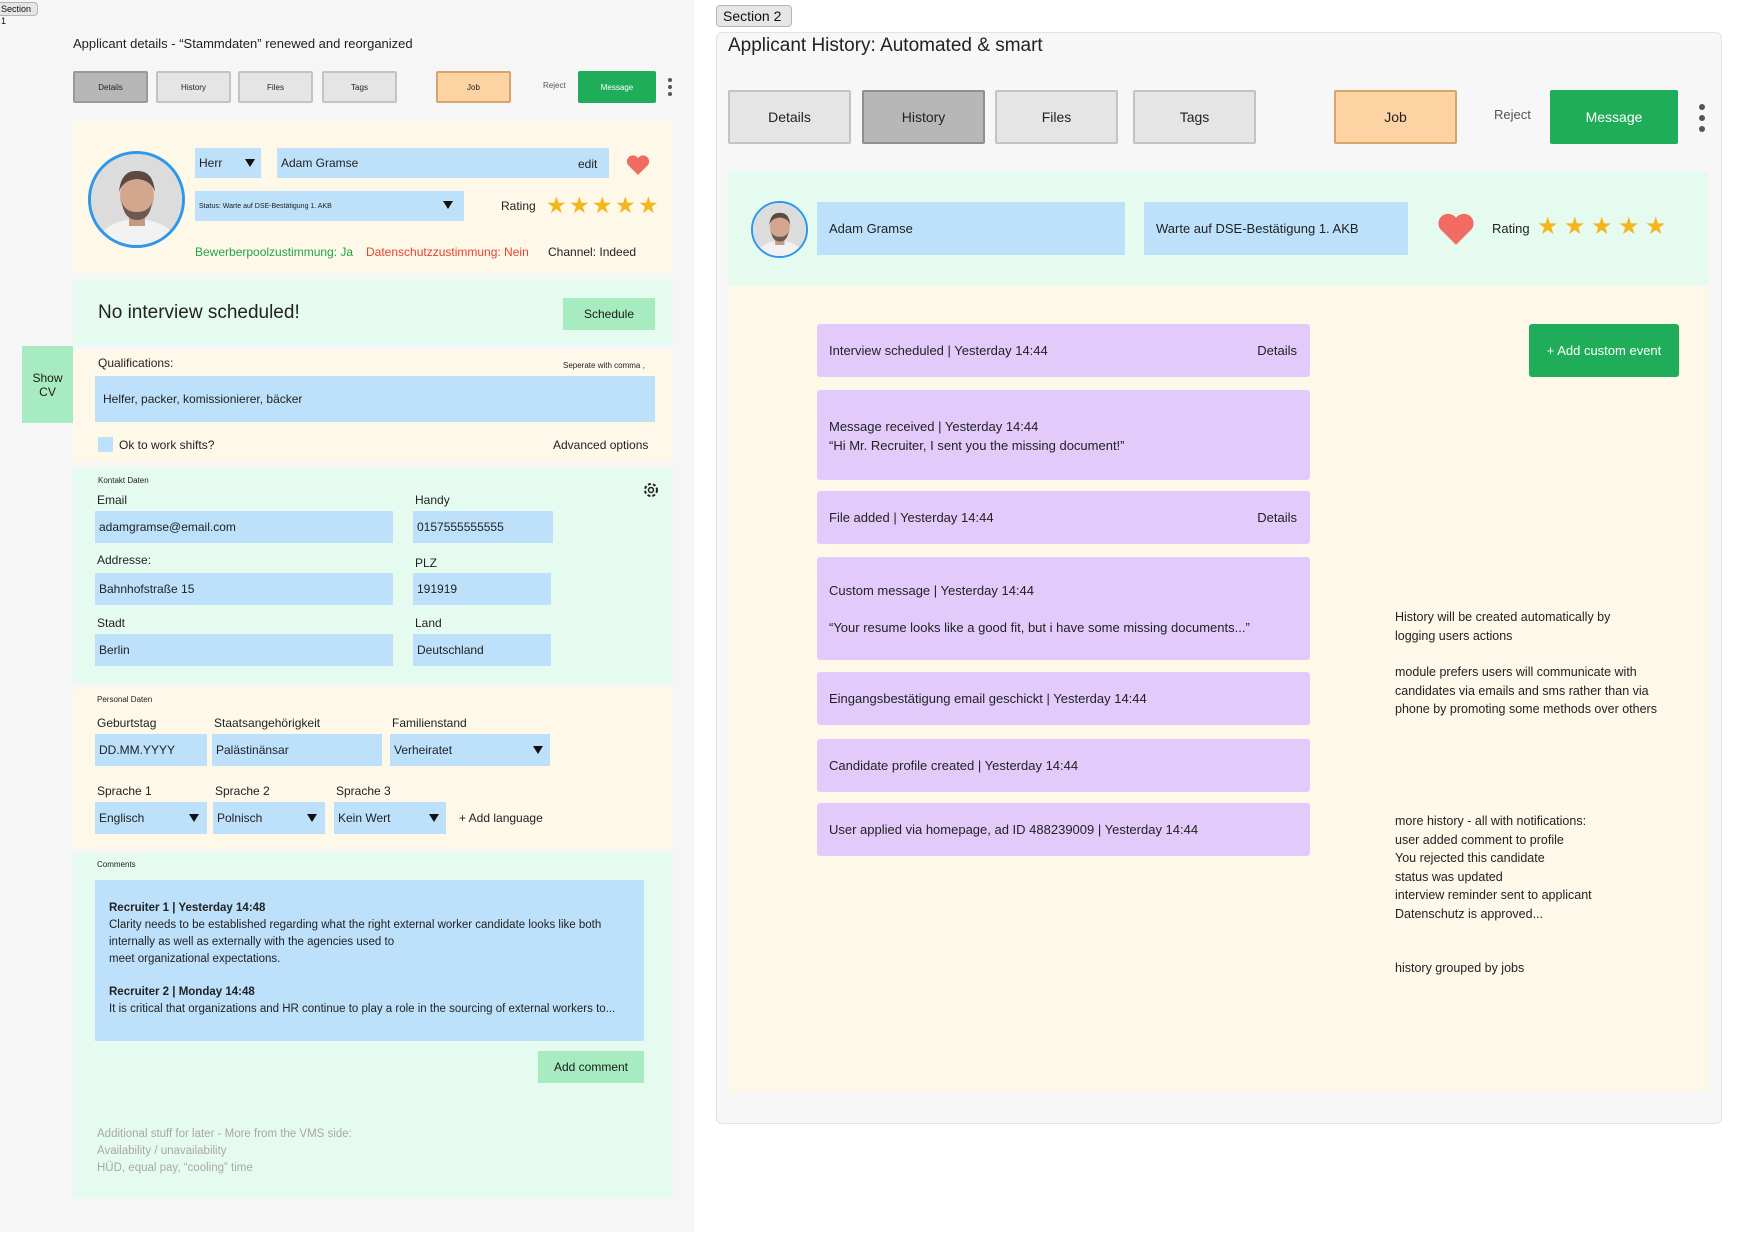 This screenshot has width=1742, height=1250. What do you see at coordinates (482, 589) in the screenshot?
I see `zip-field: 191919` at bounding box center [482, 589].